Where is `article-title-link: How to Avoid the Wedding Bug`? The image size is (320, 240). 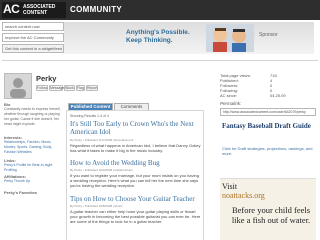 article-title-link: How to Avoid the Wedding Bug is located at coordinates (136, 163).